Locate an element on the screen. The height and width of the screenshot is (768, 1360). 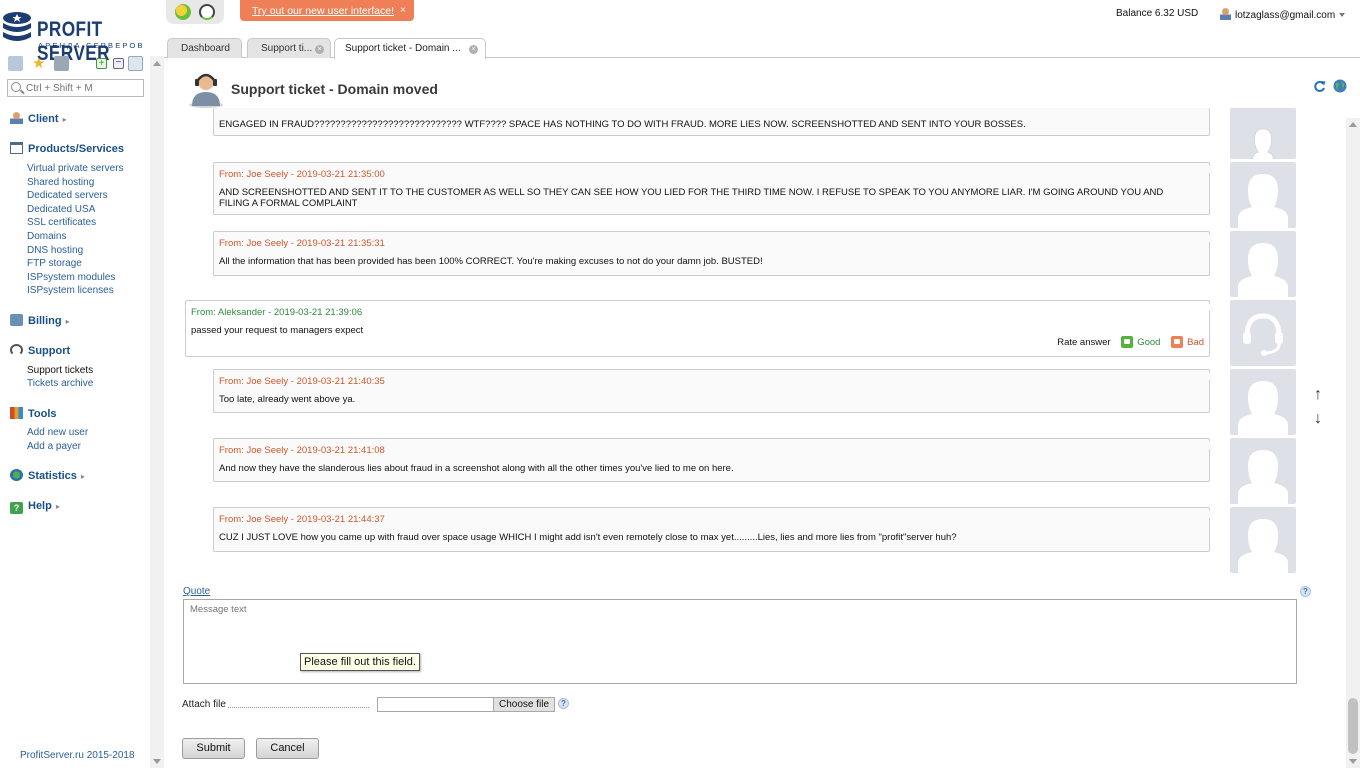
tools-icon is located at coordinates (16, 413).